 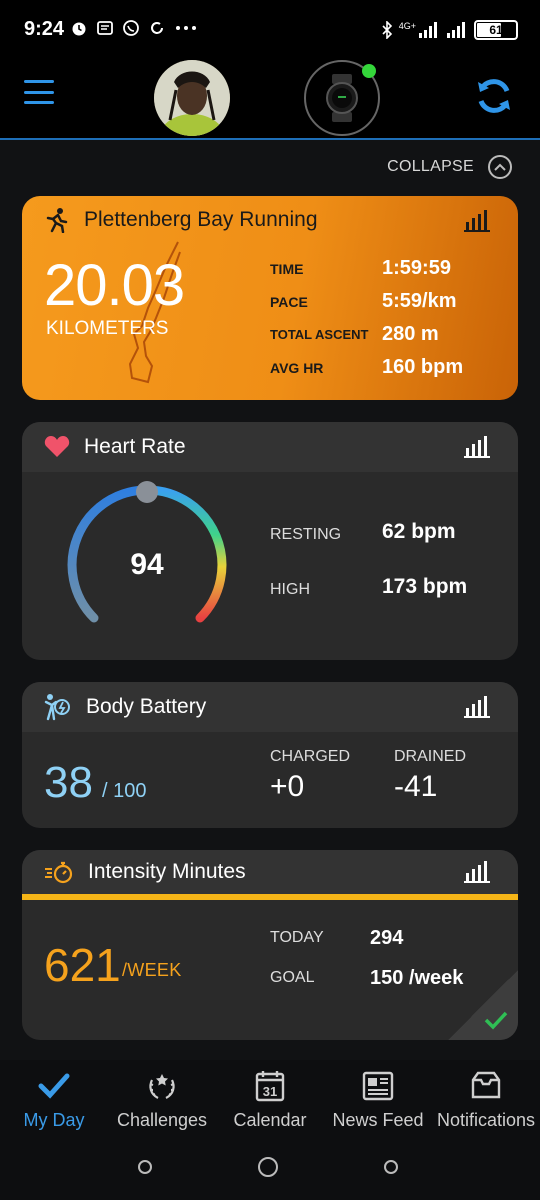 I want to click on running-icon, so click(x=57, y=220).